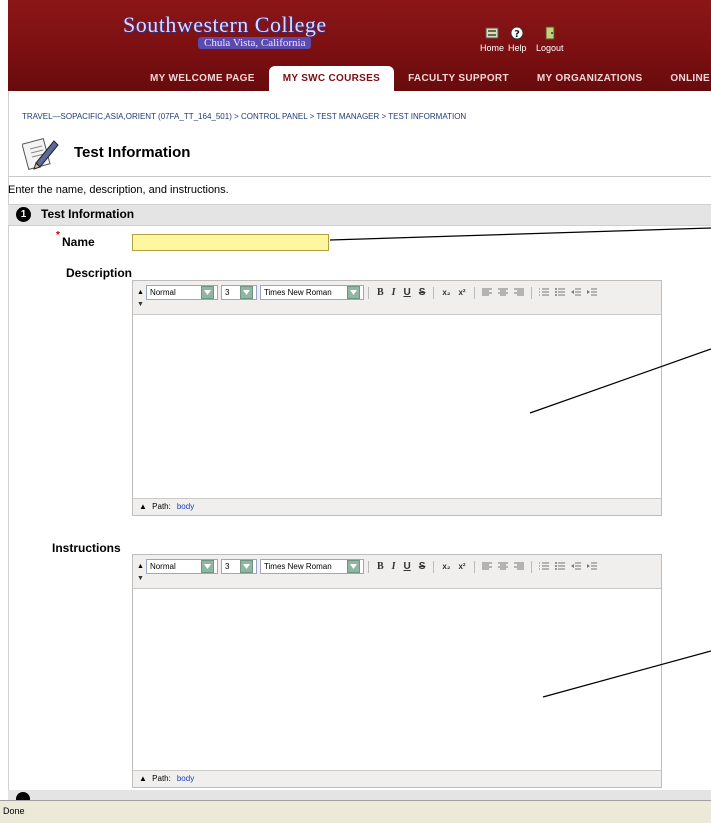 The height and width of the screenshot is (823, 711). Describe the element at coordinates (58, 235) in the screenshot. I see `required-asterisk: *` at that location.